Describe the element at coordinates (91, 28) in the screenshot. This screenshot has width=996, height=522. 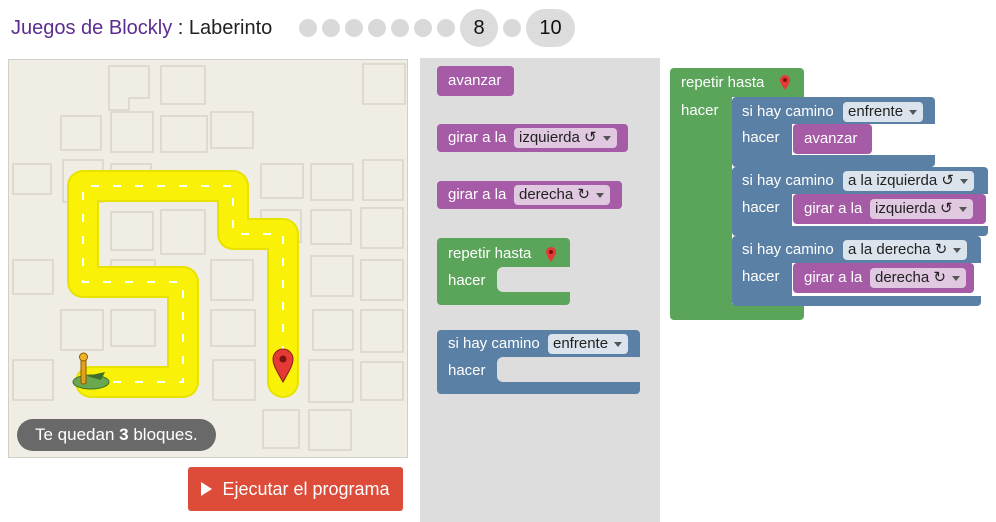
I see `app-name-link: Juegos de Blockly` at that location.